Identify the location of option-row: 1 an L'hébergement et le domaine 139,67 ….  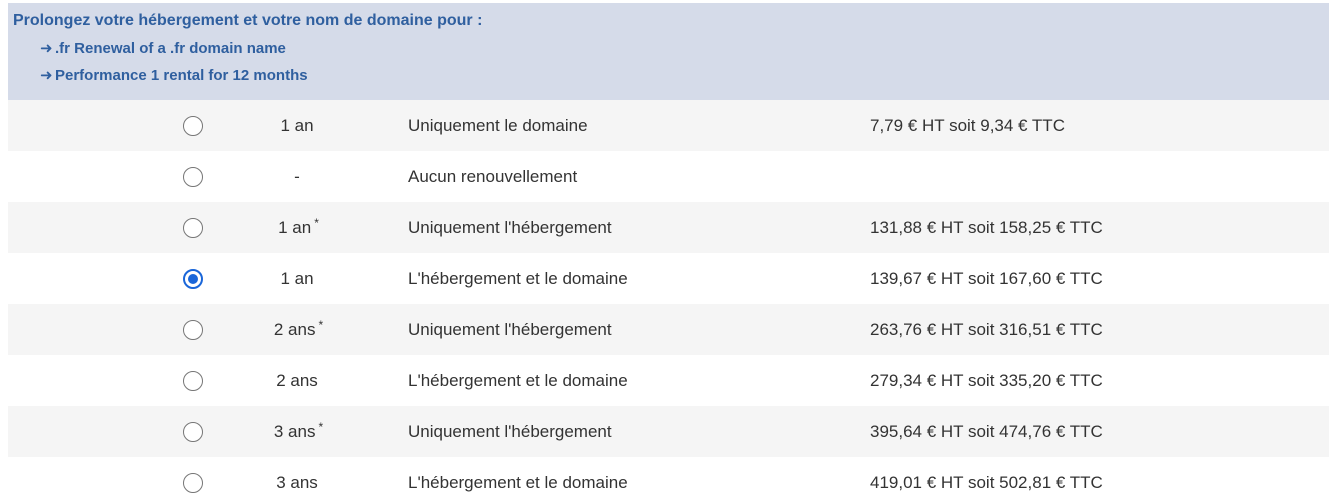
(668, 278).